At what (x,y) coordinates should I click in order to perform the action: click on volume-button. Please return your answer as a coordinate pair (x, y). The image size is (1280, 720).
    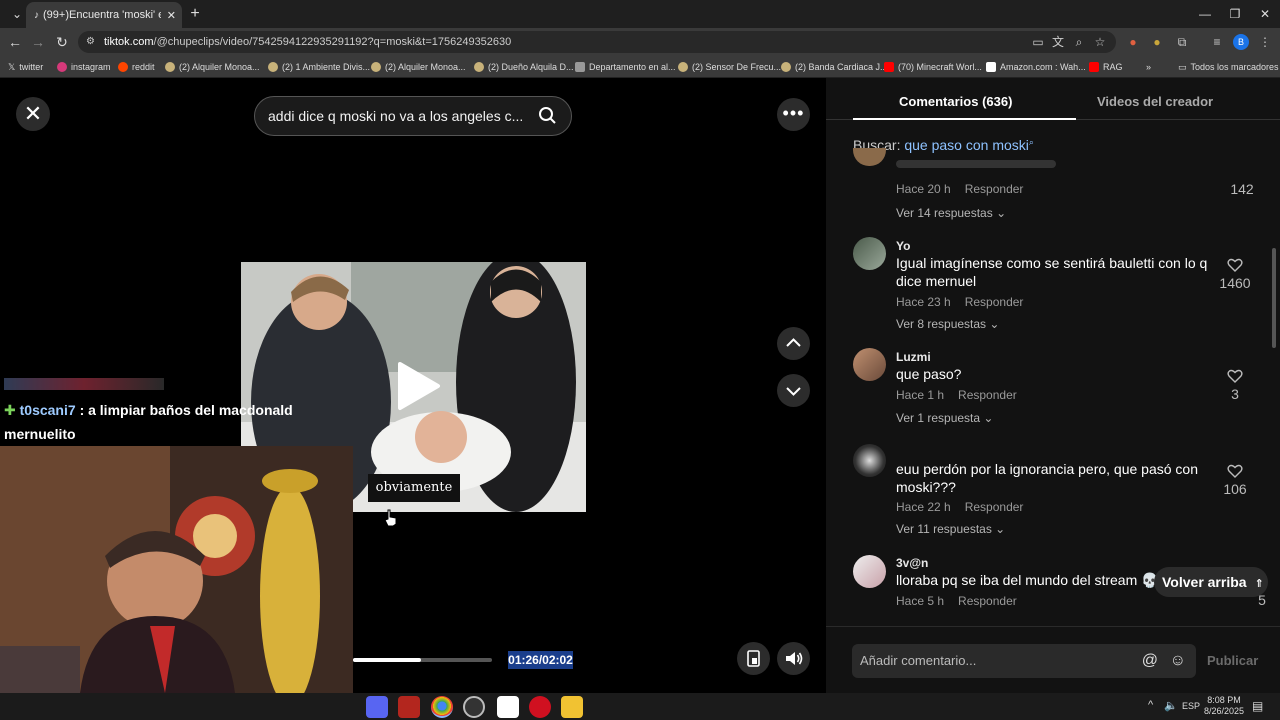
    Looking at the image, I should click on (793, 658).